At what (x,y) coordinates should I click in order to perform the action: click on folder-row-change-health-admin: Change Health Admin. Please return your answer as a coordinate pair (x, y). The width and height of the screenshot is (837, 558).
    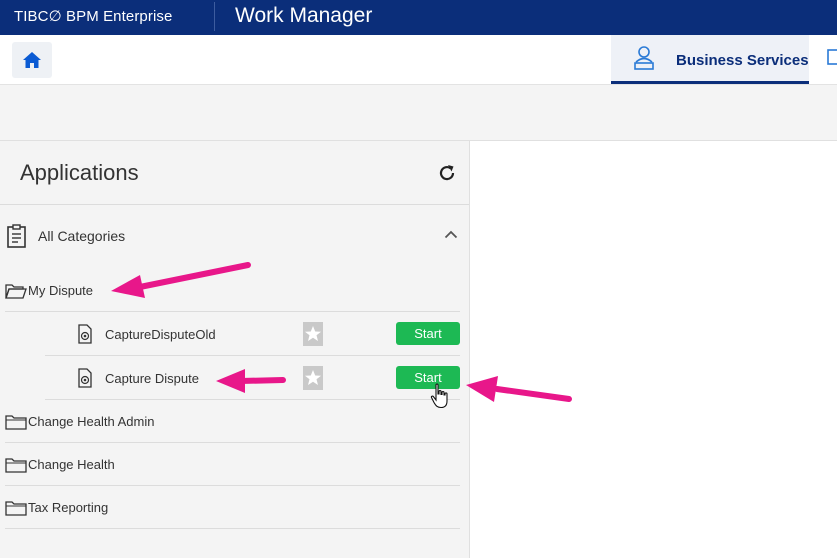
    Looking at the image, I should click on (232, 421).